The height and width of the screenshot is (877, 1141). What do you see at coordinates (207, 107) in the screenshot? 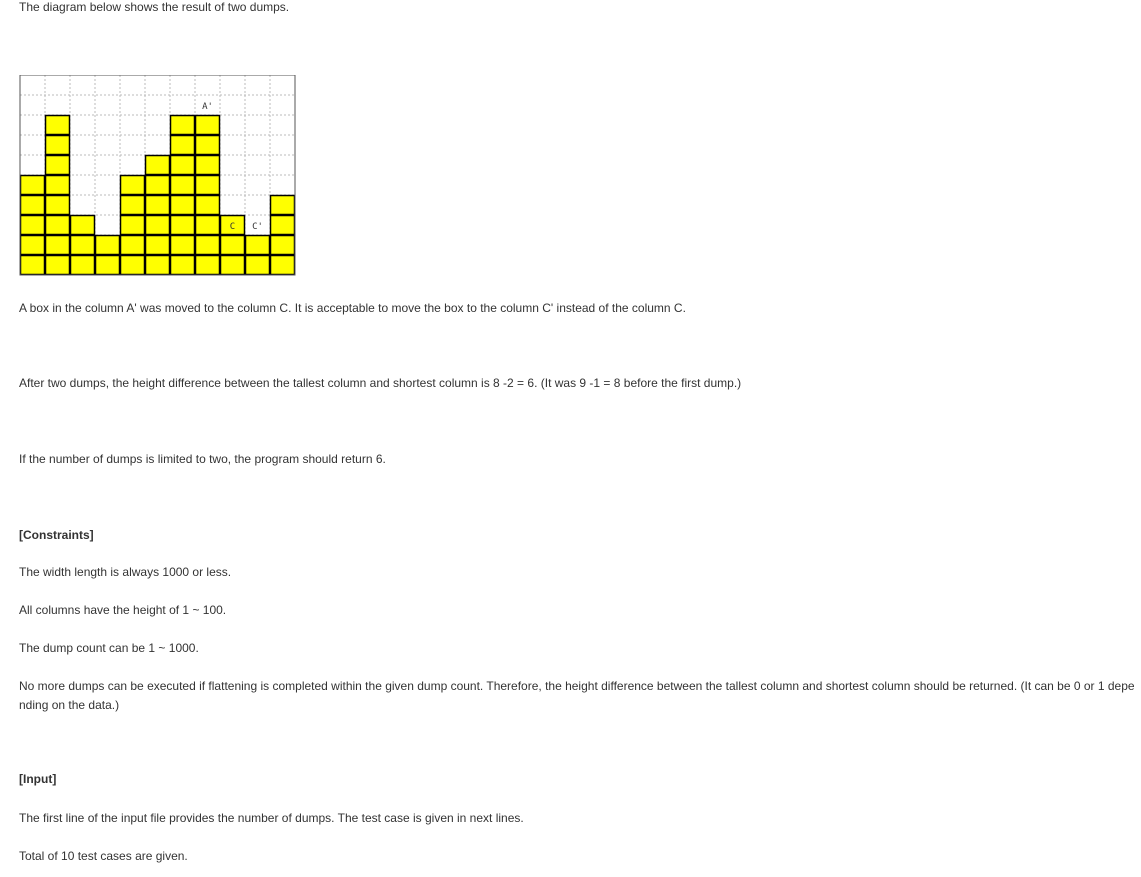
I see `column-label: A'` at bounding box center [207, 107].